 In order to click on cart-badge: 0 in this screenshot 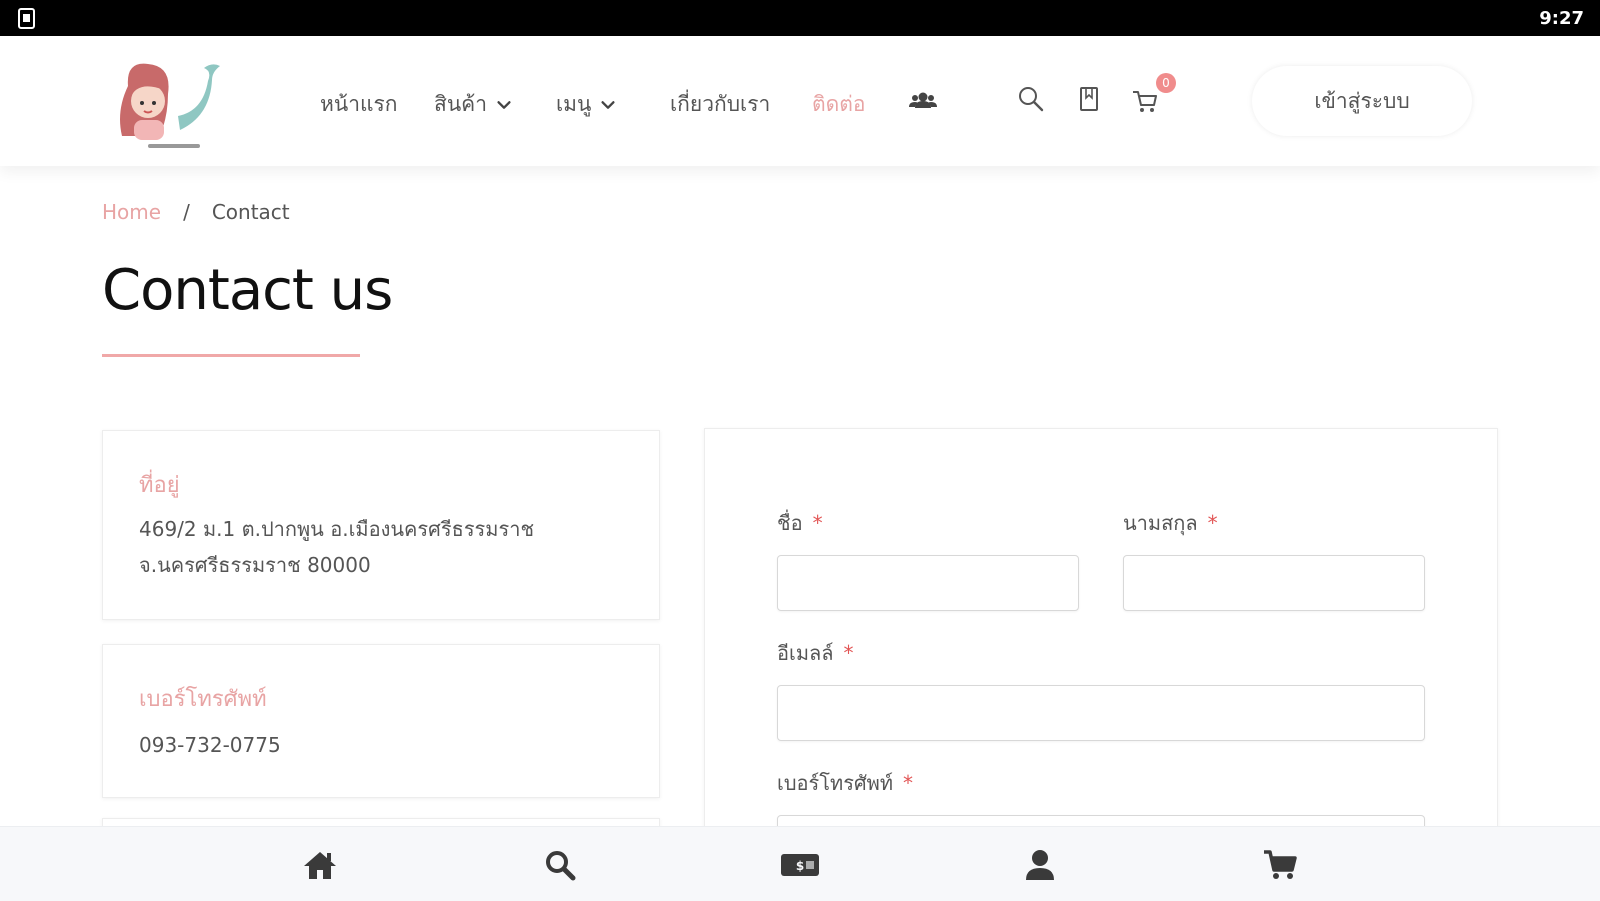, I will do `click(1166, 83)`.